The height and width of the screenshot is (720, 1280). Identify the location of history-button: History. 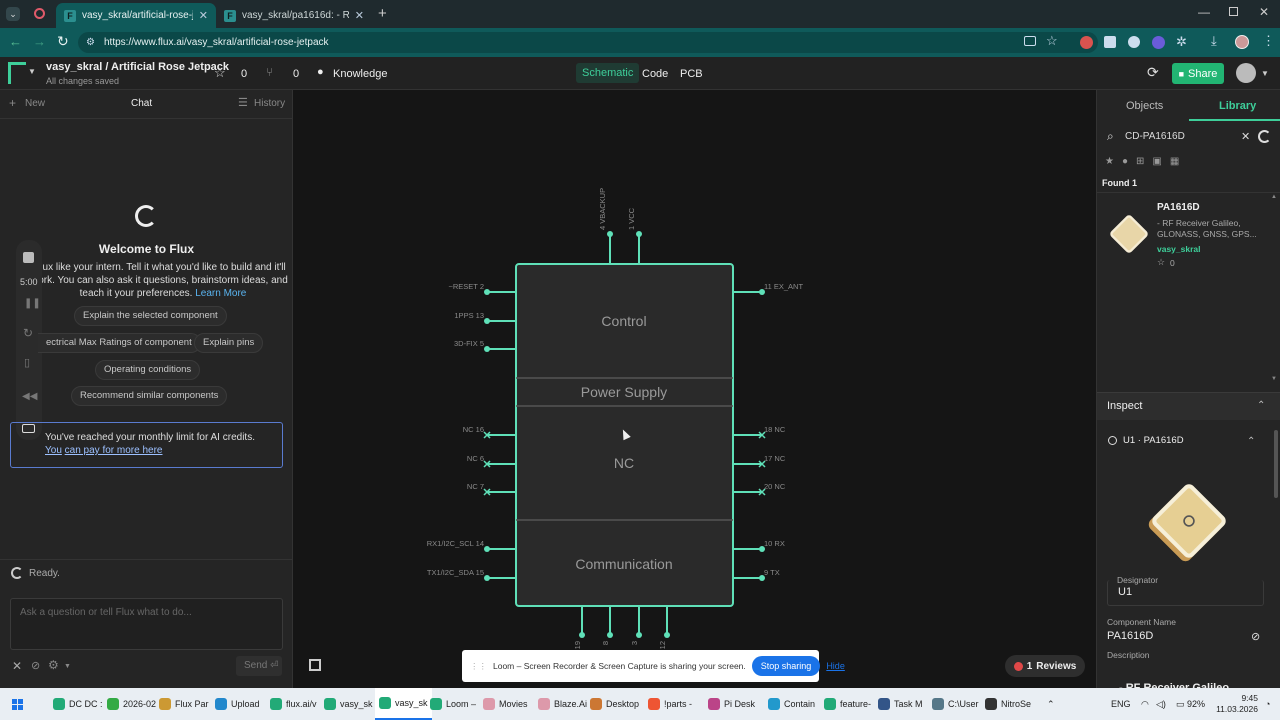
(269, 103).